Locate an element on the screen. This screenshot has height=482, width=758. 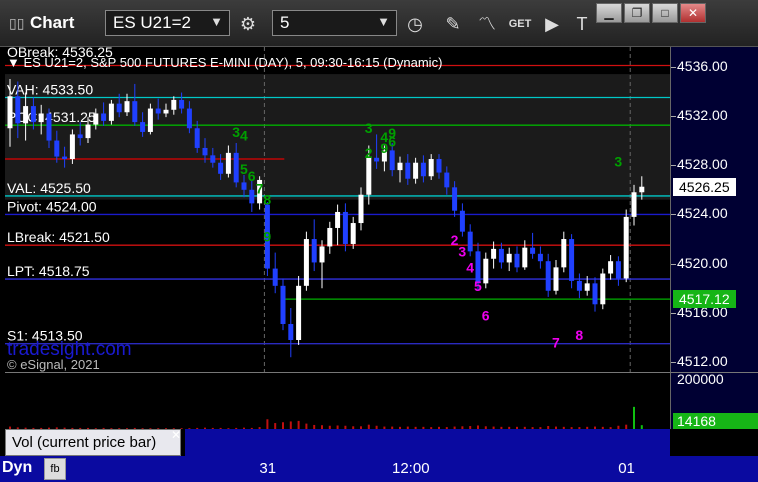
y-tick-label: 4524.00 is located at coordinates (702, 213).